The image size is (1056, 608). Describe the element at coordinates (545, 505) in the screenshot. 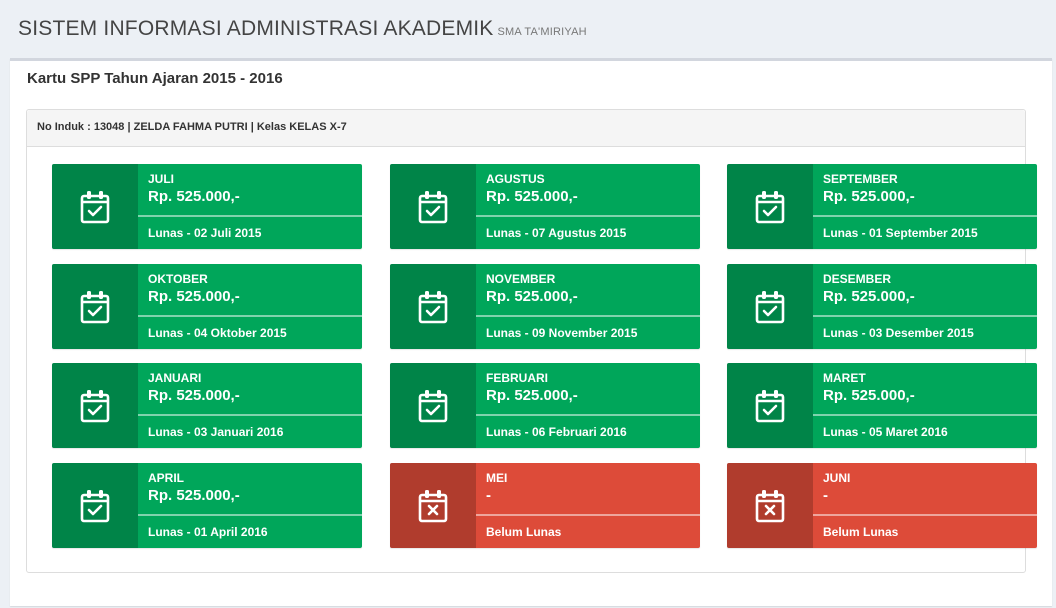

I see `payment-card-mei: MEI - Belum Lunas` at that location.